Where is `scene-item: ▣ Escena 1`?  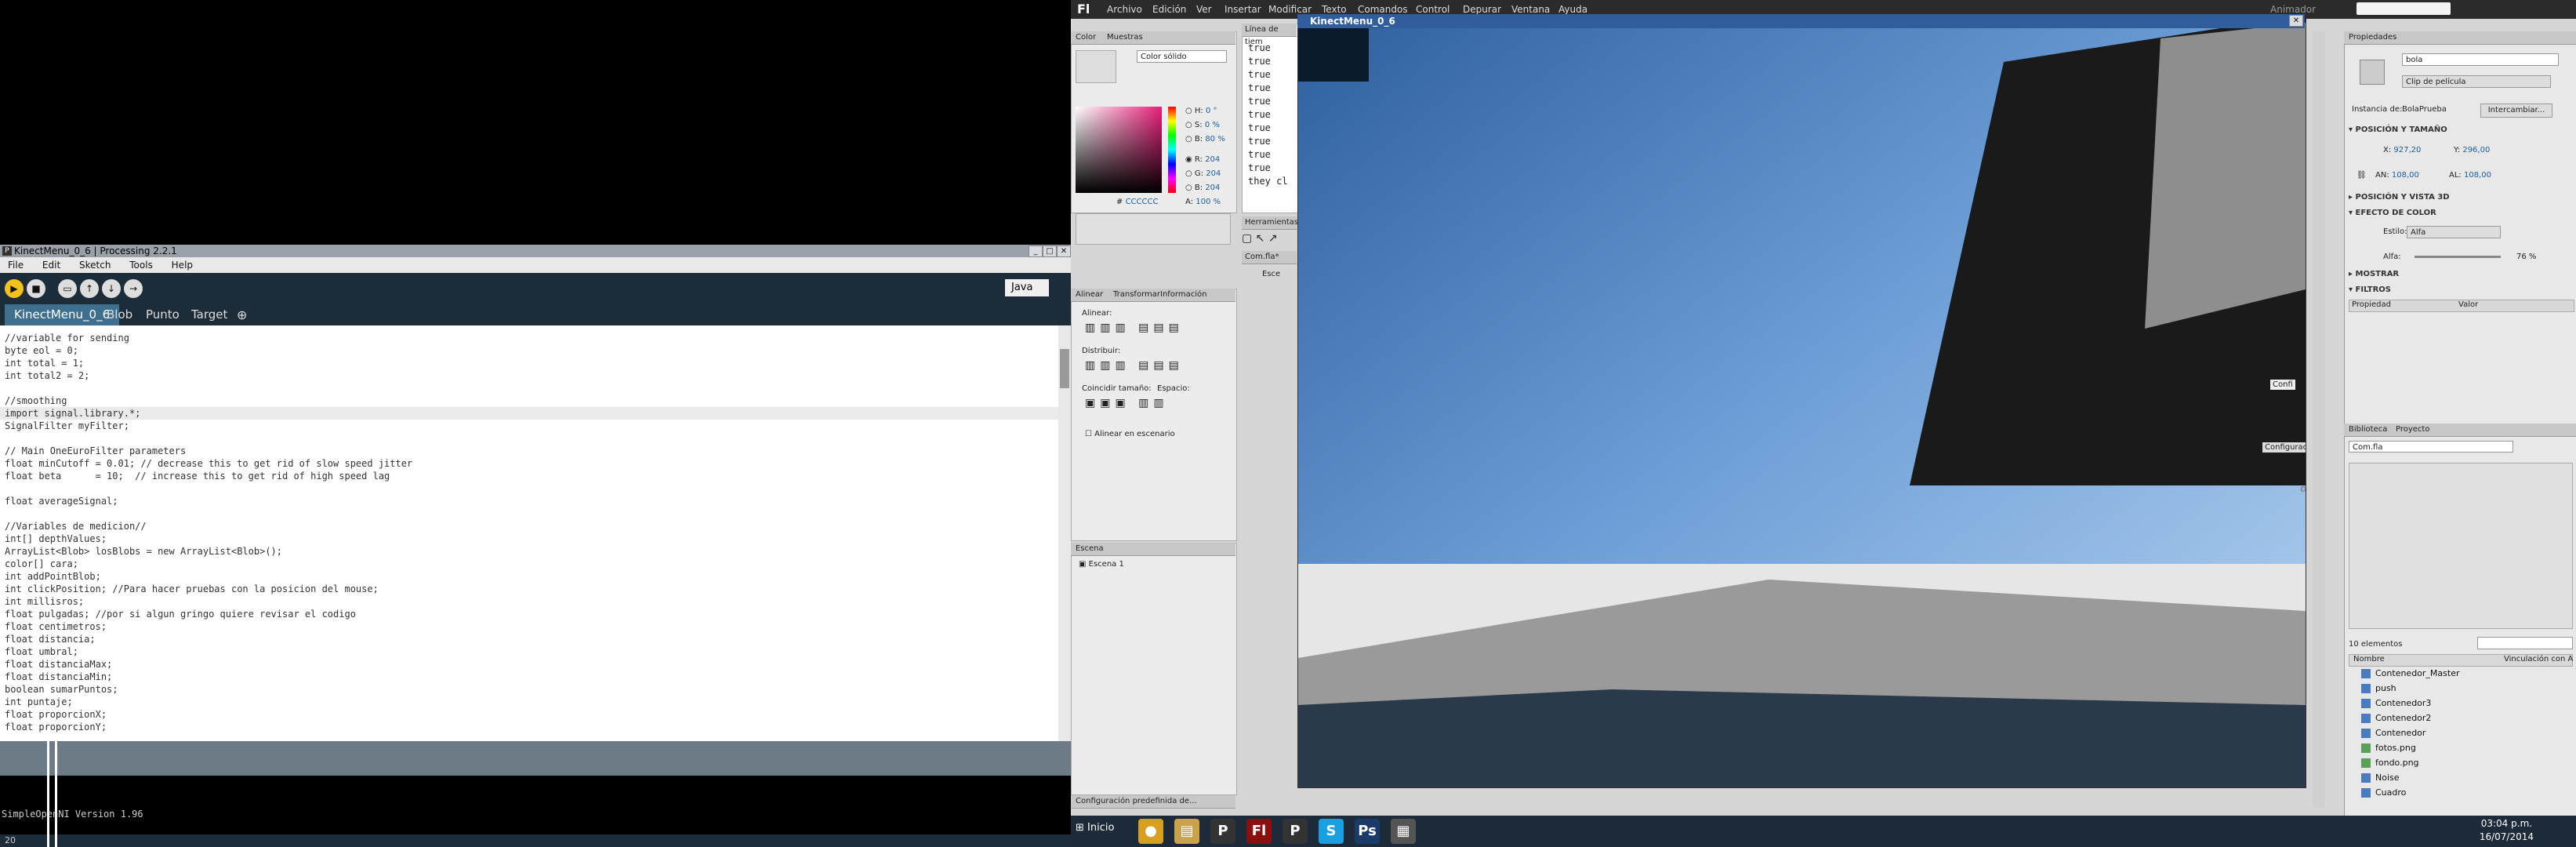 scene-item: ▣ Escena 1 is located at coordinates (1102, 564).